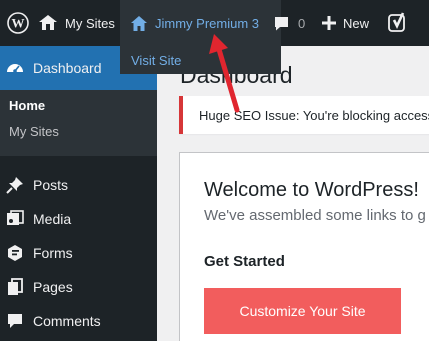 The width and height of the screenshot is (429, 341). I want to click on new-content-menu: New, so click(345, 23).